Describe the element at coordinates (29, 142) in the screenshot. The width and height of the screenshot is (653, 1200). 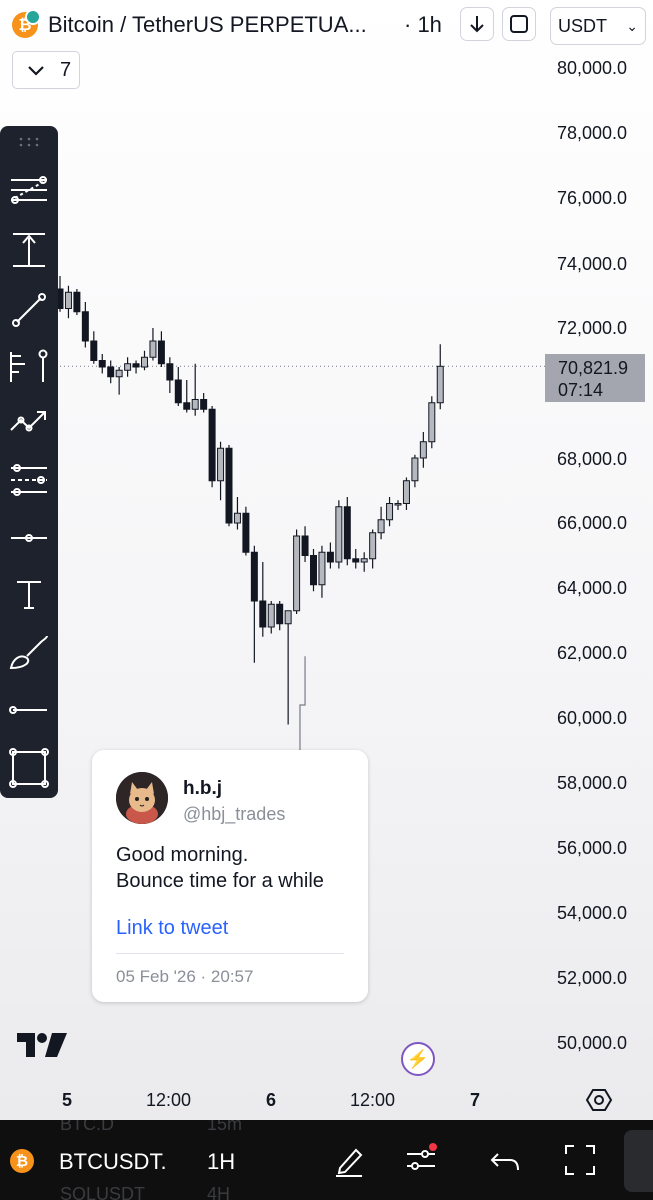
I see `grip-icon` at that location.